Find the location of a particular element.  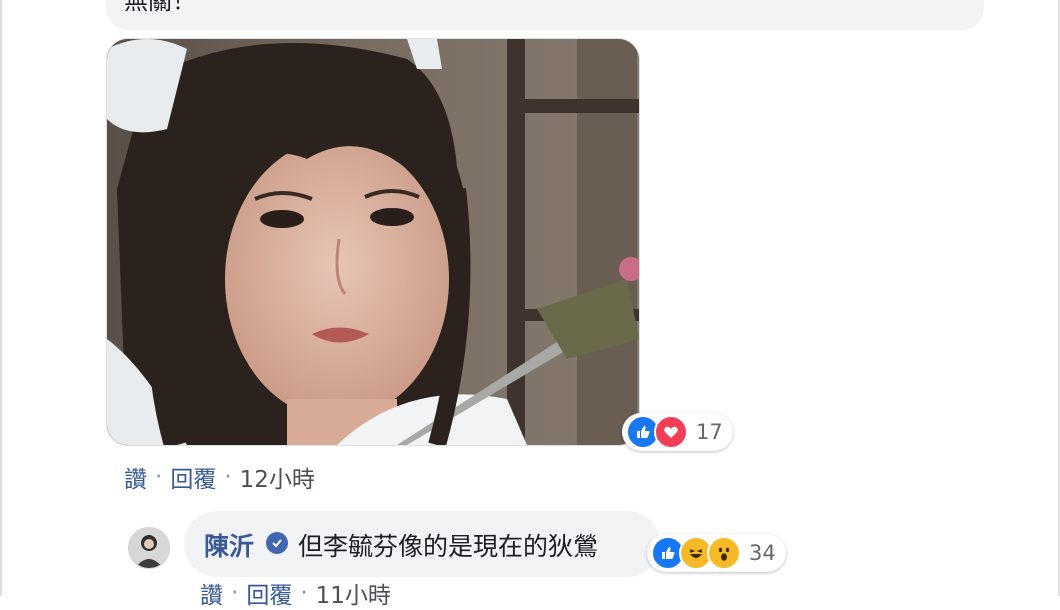

left-border is located at coordinates (1, 298).